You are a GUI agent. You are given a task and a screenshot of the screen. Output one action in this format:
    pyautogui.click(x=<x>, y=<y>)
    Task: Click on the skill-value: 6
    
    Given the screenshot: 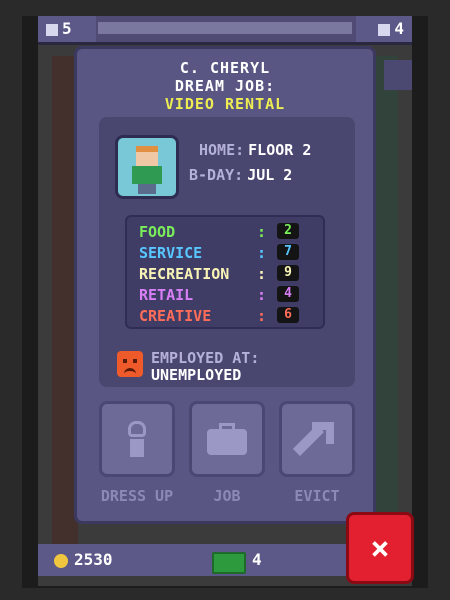 What is the action you would take?
    pyautogui.click(x=288, y=315)
    